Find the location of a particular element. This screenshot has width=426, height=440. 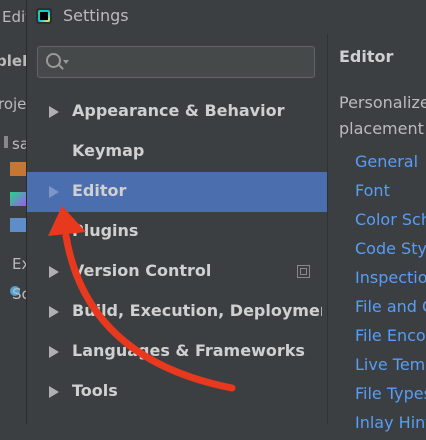

tree-item-label: Version Control is located at coordinates (142, 270).